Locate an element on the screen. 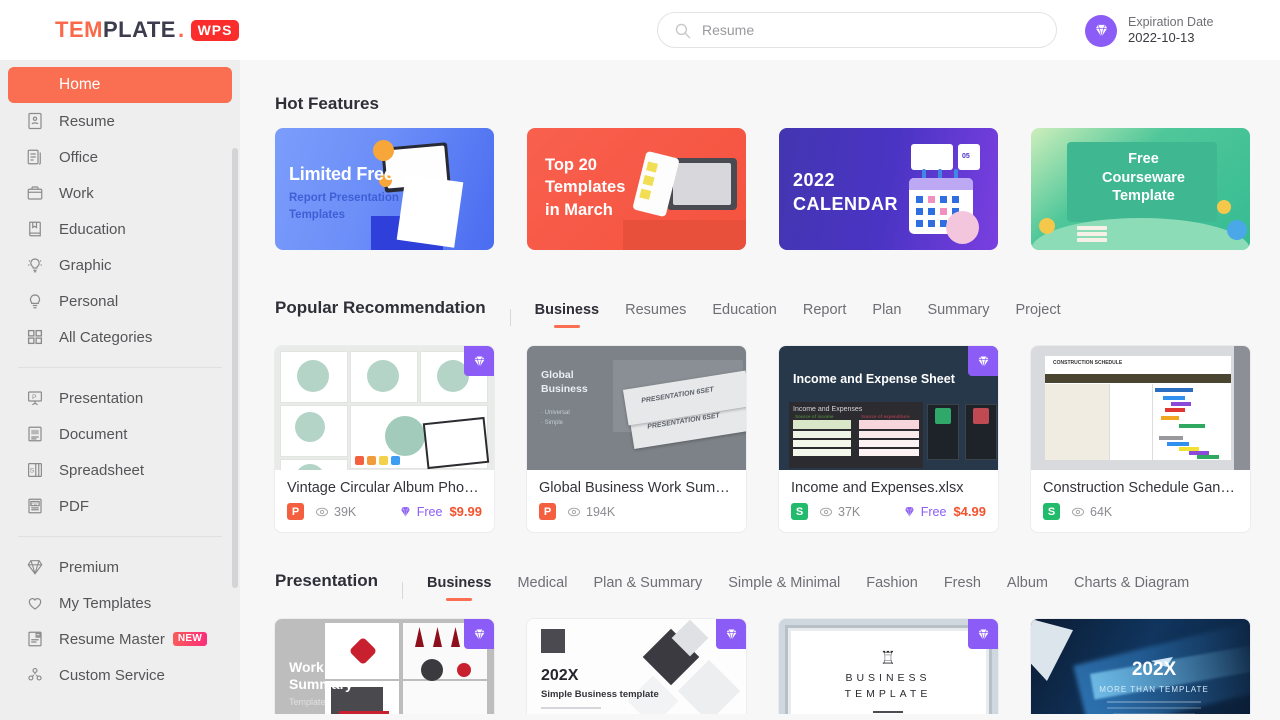  sidebar-item-spreadsheet: S Spreadsheet is located at coordinates (120, 470).